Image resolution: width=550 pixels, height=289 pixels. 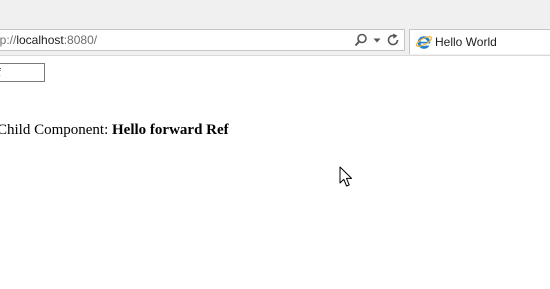 What do you see at coordinates (202, 40) in the screenshot?
I see `address-bar: ttp://localhost:8080/` at bounding box center [202, 40].